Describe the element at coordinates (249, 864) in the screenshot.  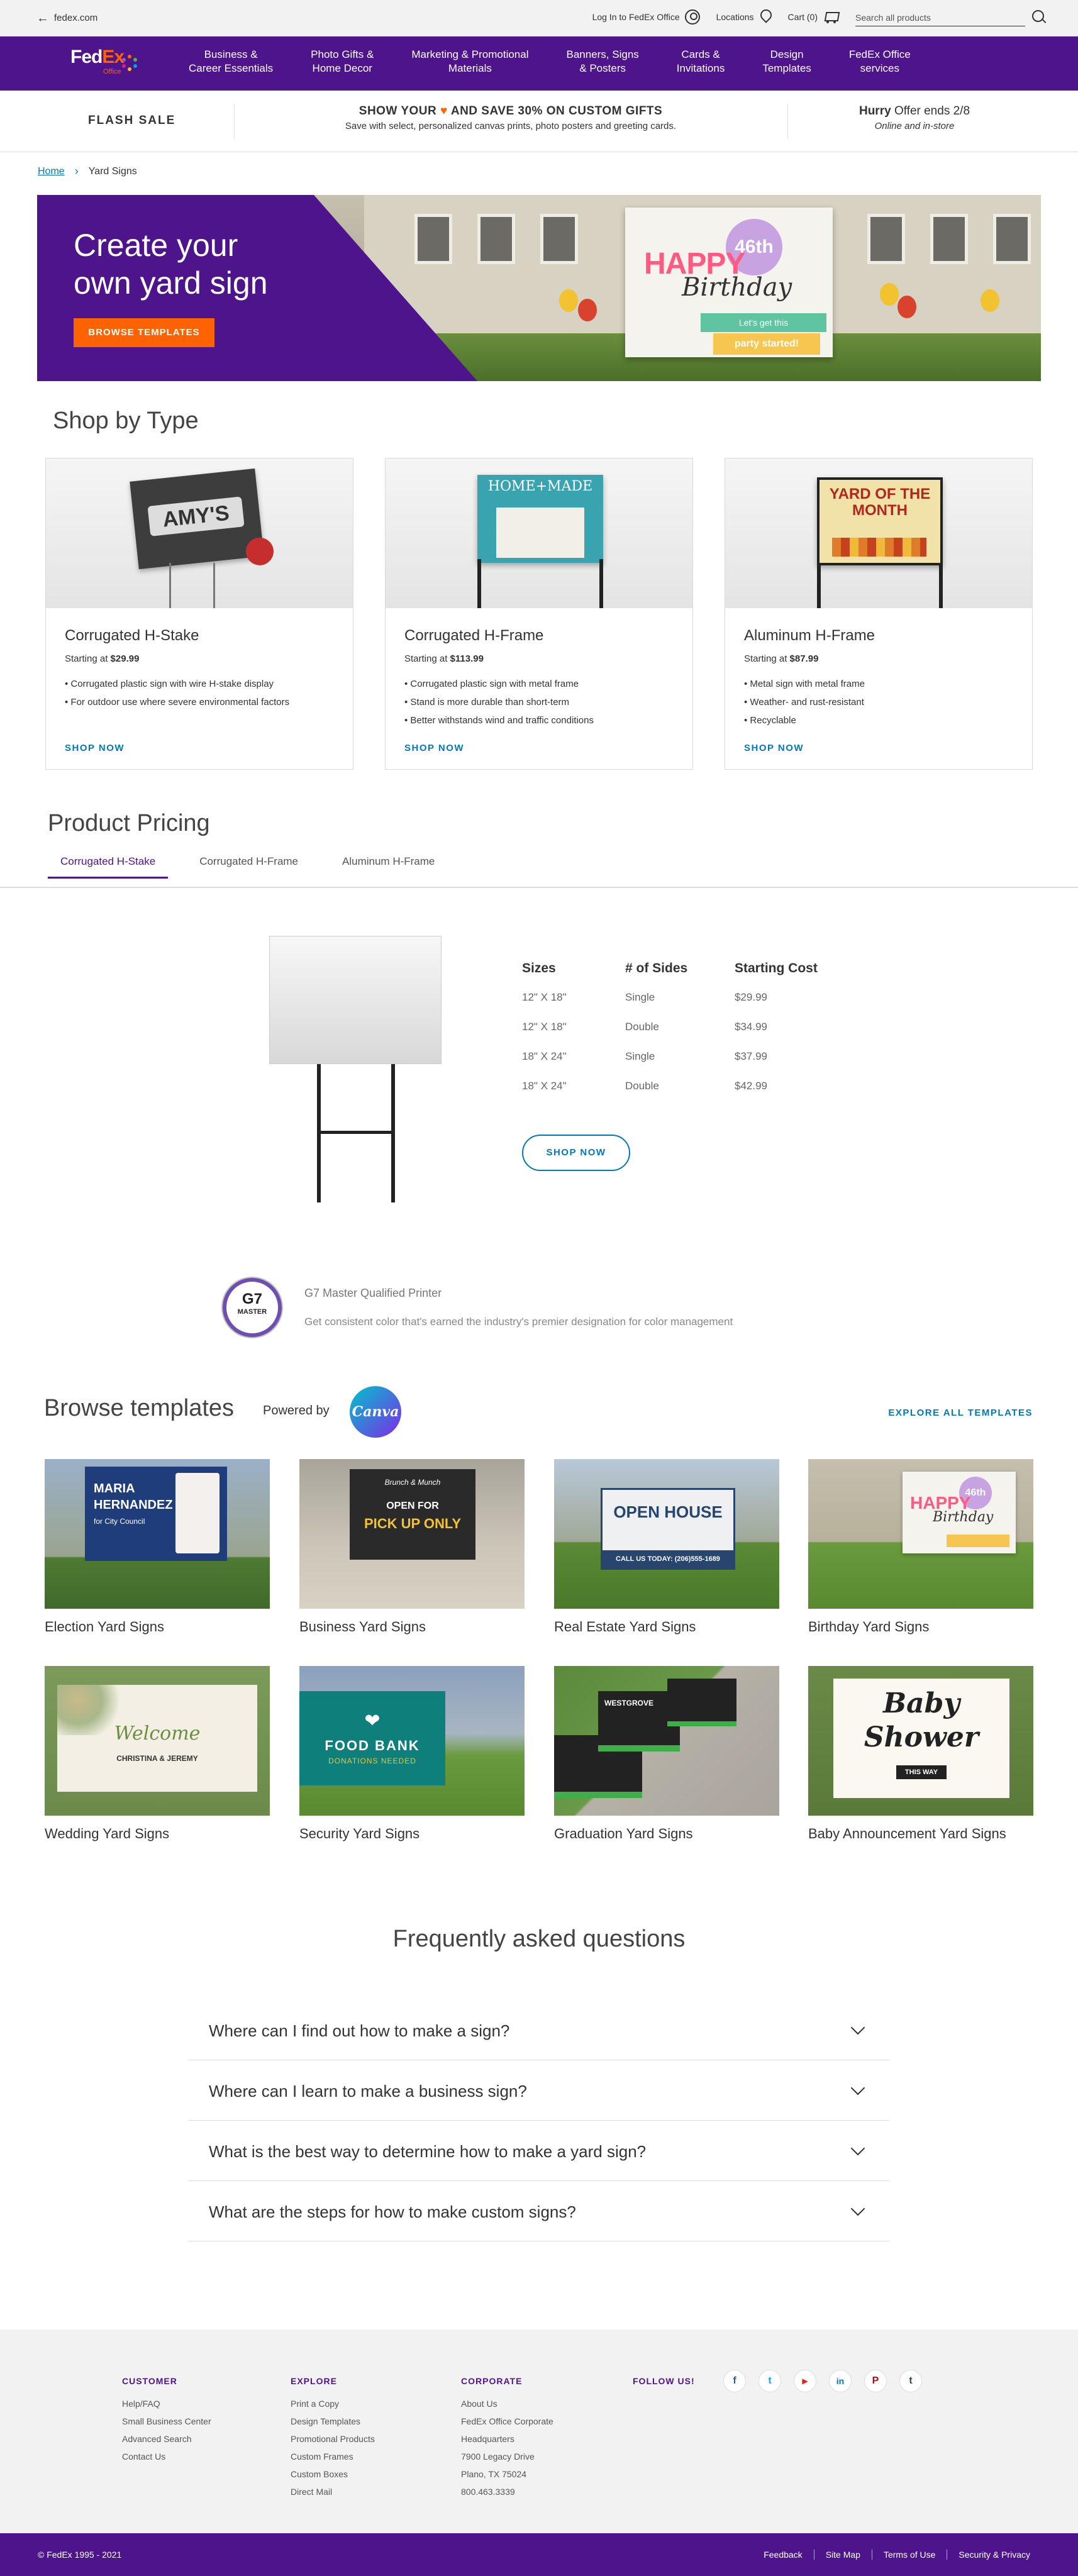
I see `tab-corrugated-h-frame: Corrugated H-Frame` at that location.